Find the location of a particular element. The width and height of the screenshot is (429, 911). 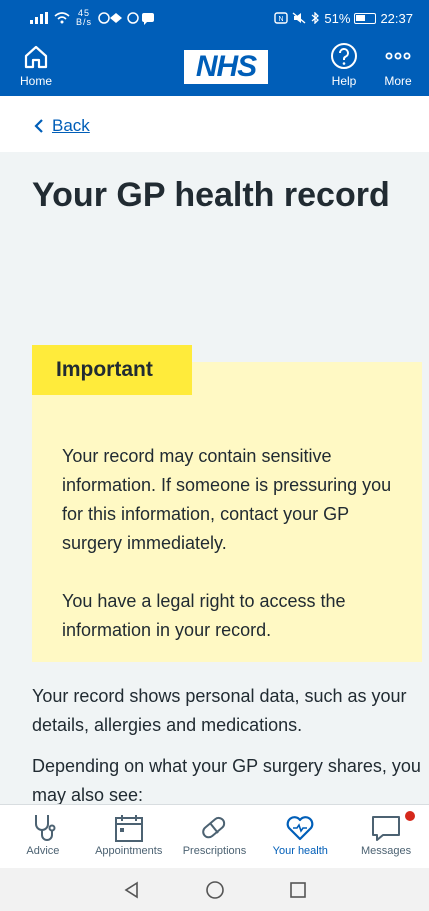

pill-icon is located at coordinates (215, 829).